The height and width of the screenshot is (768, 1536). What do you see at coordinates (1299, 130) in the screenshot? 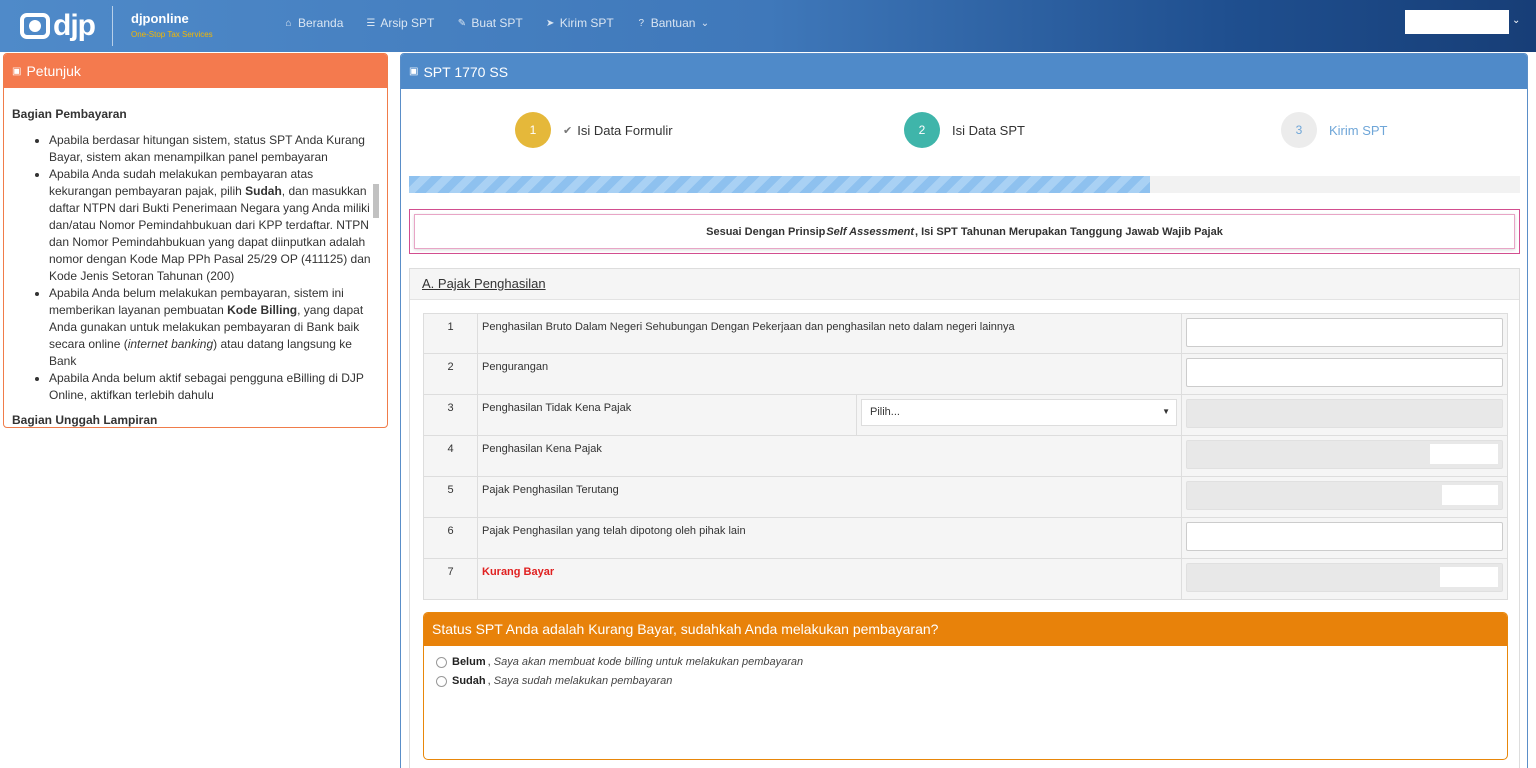
I see `step-number: 3` at bounding box center [1299, 130].